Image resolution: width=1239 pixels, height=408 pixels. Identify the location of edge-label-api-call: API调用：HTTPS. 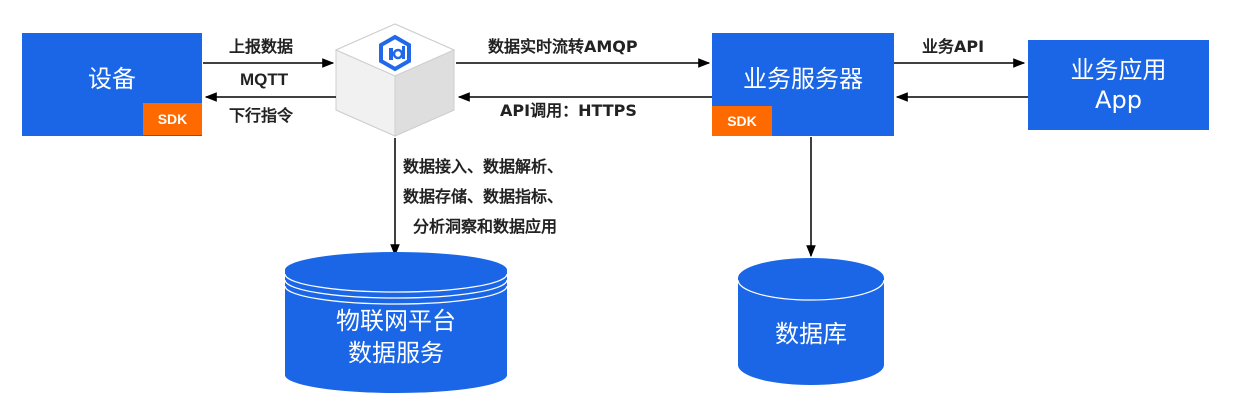
(568, 110).